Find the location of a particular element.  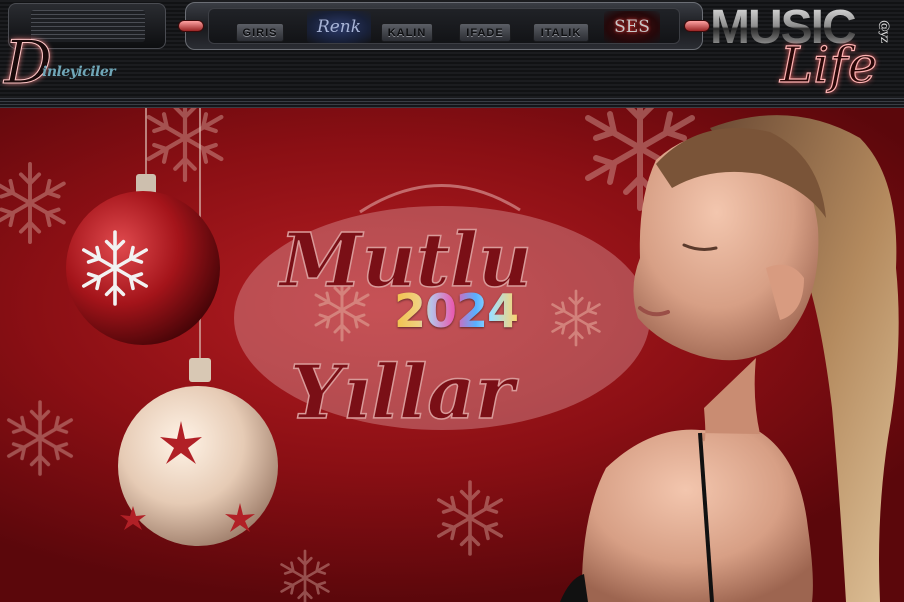

logo-initial: D is located at coordinates (28, 63).